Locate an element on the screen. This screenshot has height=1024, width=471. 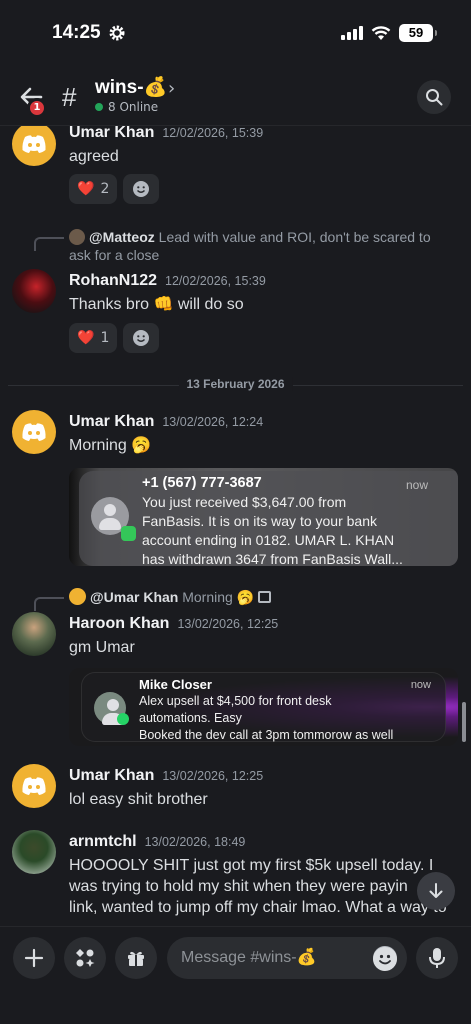
timestamp: 12/02/2026, 15:39 is located at coordinates (215, 281).